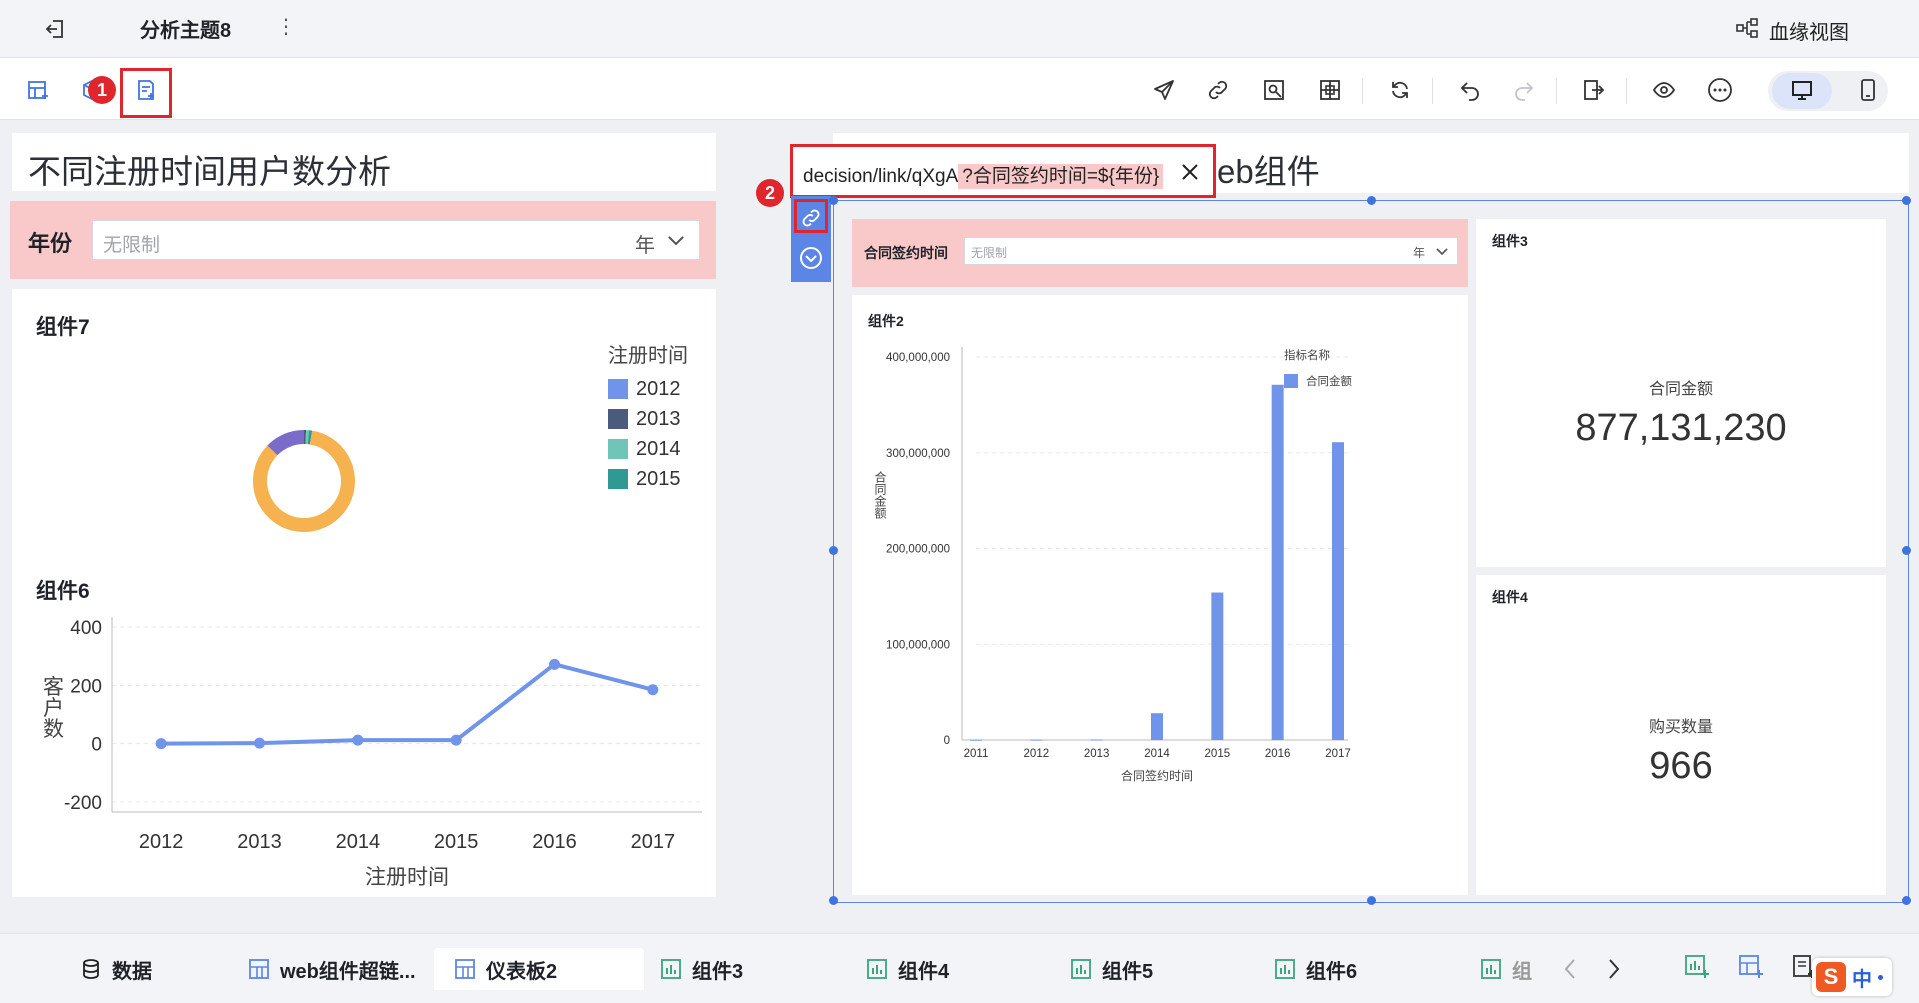 Image resolution: width=1919 pixels, height=1003 pixels. I want to click on refresh-icon, so click(1400, 90).